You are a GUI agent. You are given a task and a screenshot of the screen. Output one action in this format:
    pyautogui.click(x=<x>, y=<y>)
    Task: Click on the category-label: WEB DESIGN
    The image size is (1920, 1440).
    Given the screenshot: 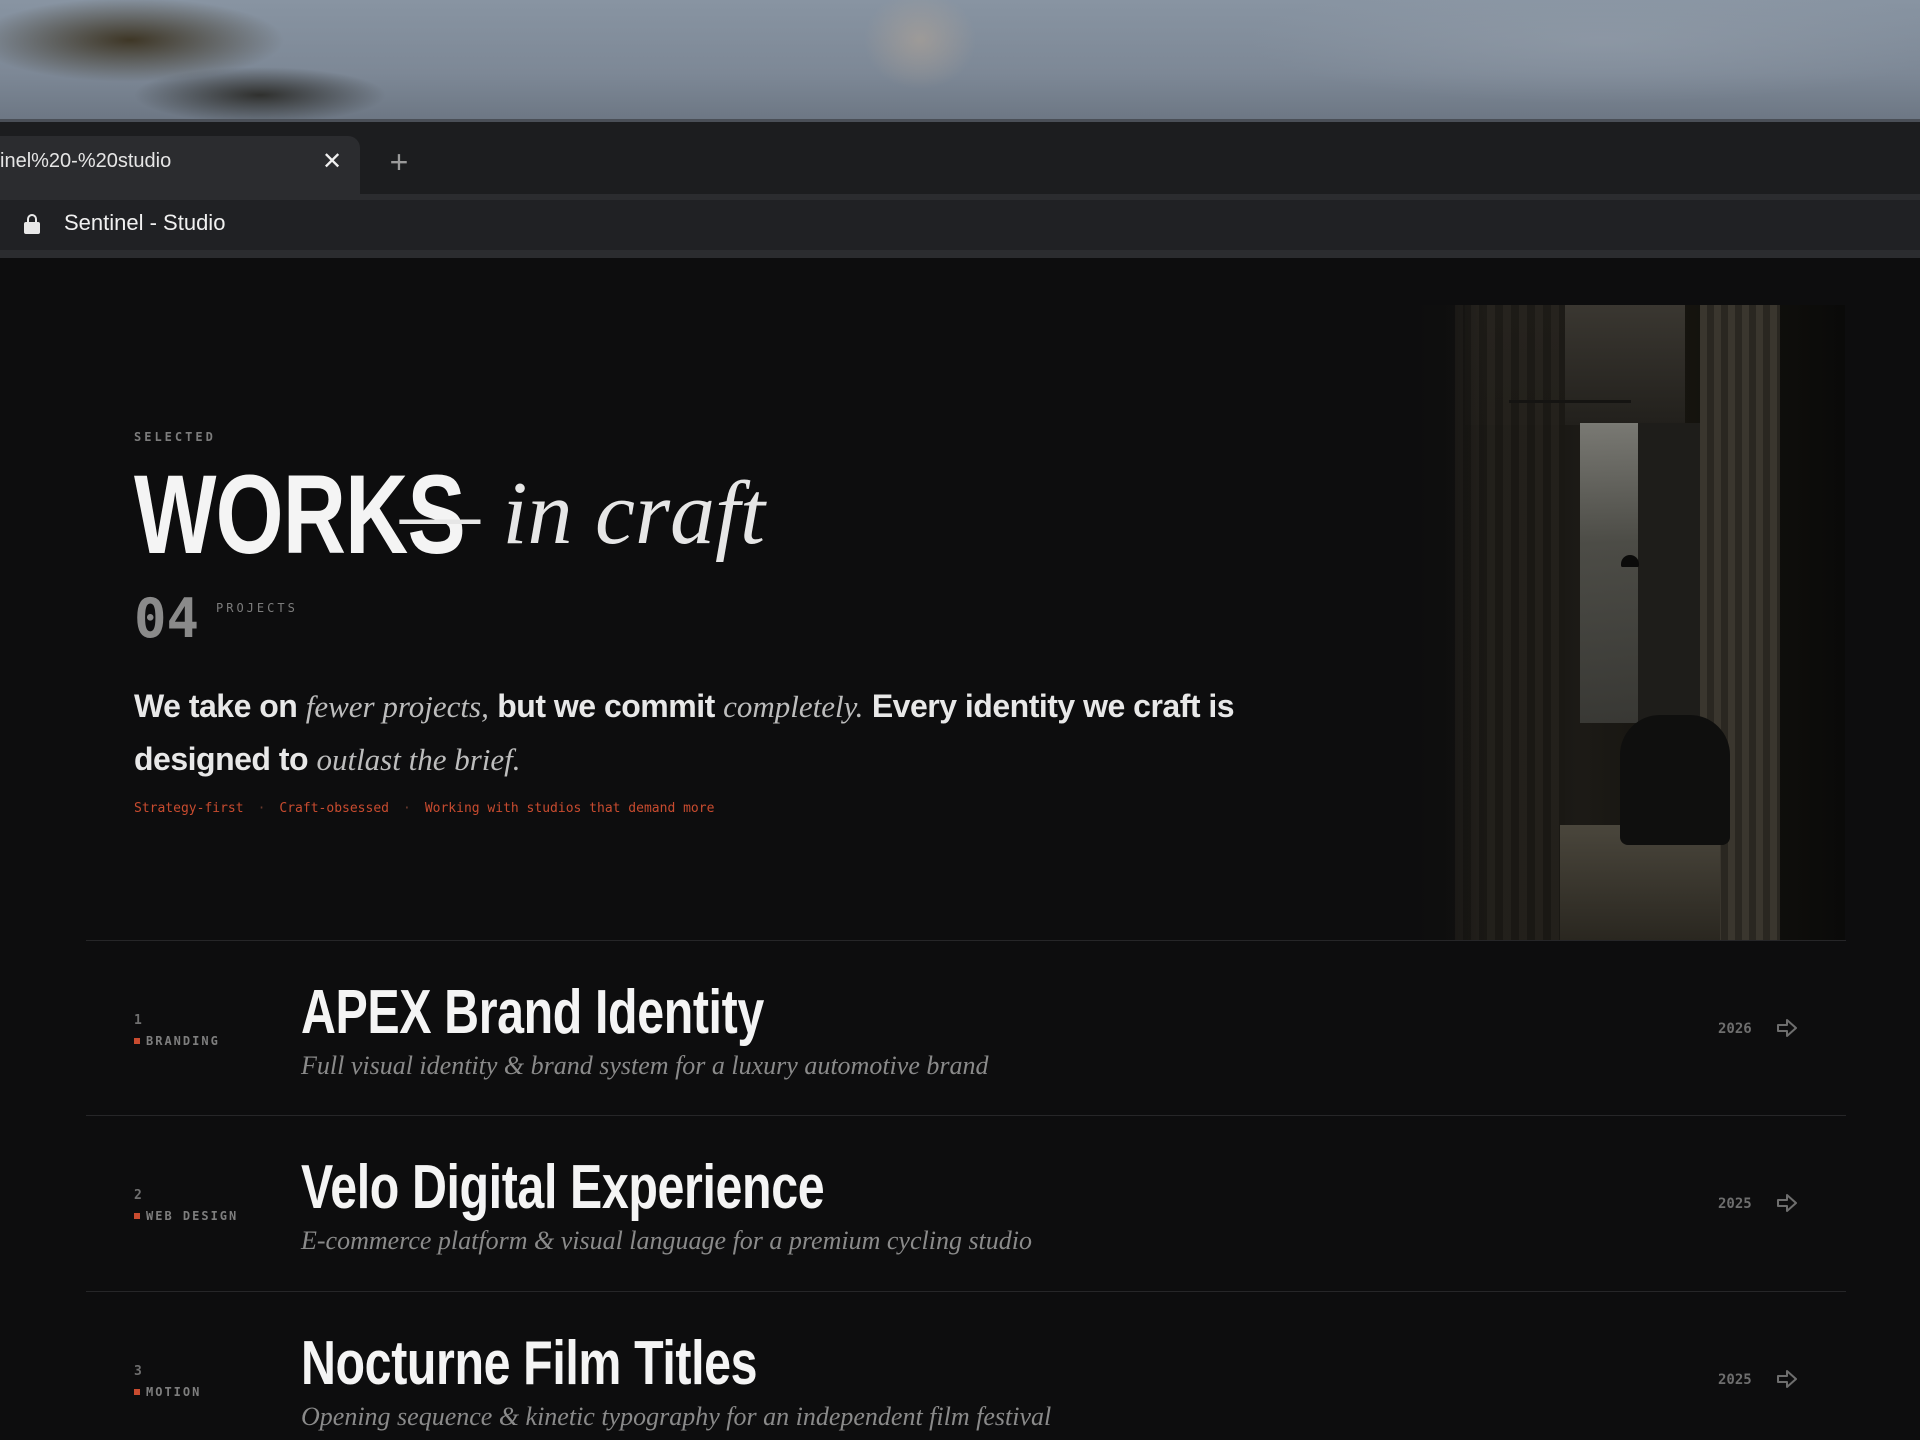 What is the action you would take?
    pyautogui.click(x=192, y=1216)
    